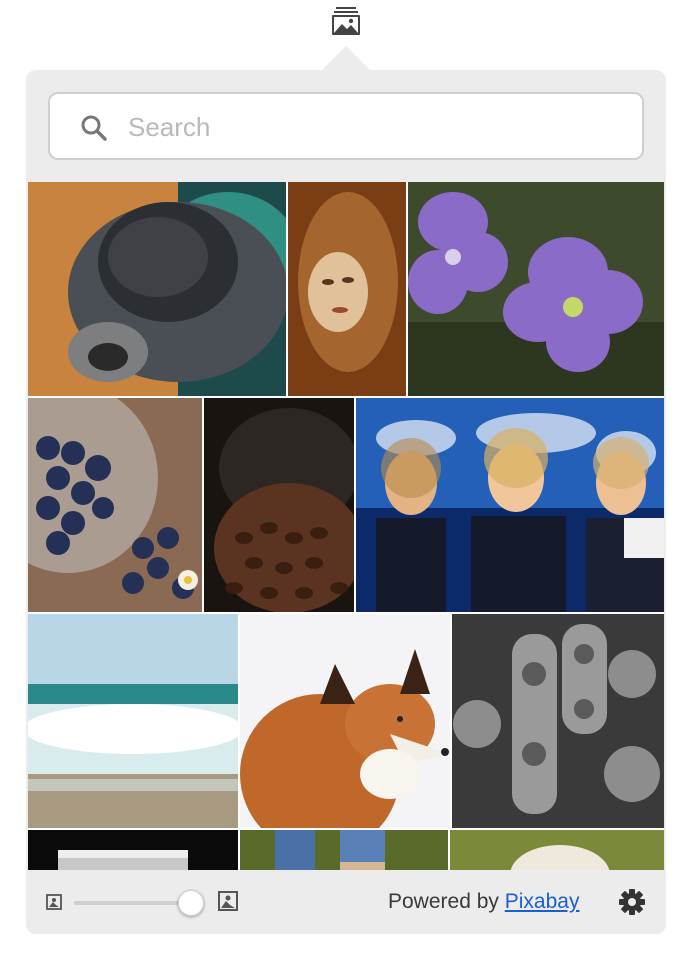  Describe the element at coordinates (346, 58) in the screenshot. I see `popover-arrow` at that location.